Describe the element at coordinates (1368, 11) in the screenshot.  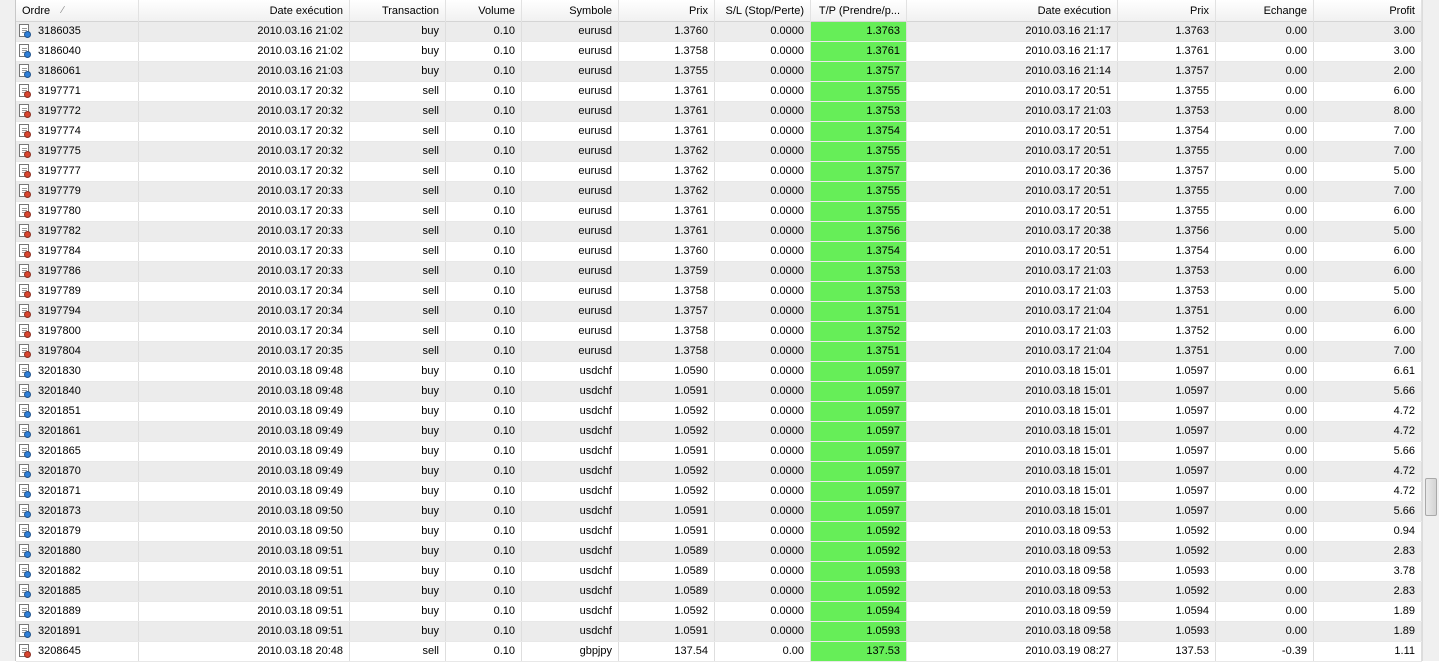
I see `column-header-profit: Profit` at that location.